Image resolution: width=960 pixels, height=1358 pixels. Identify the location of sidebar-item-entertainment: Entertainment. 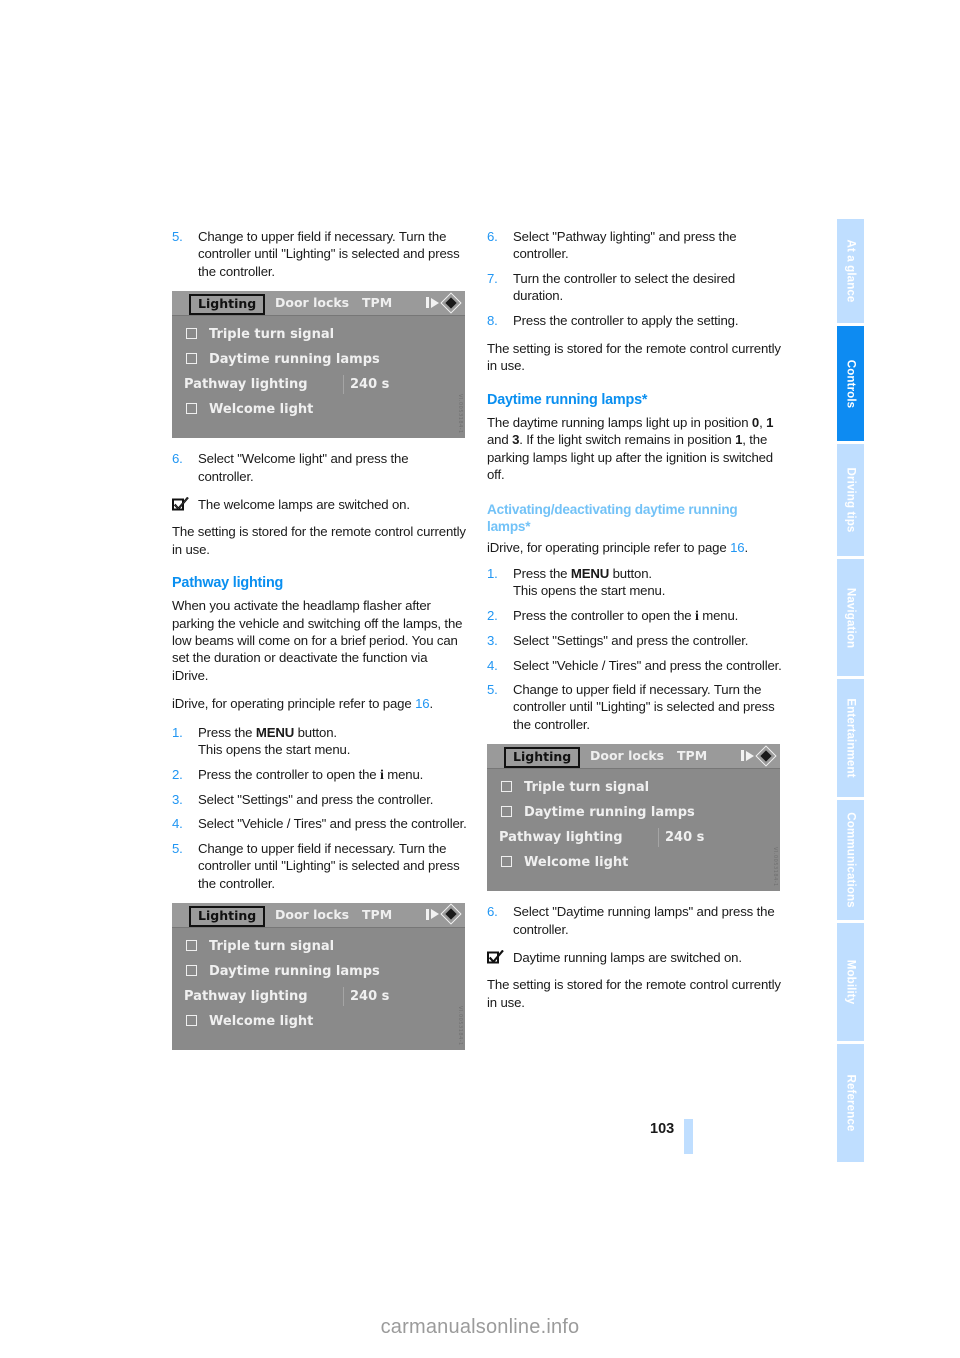
(850, 738).